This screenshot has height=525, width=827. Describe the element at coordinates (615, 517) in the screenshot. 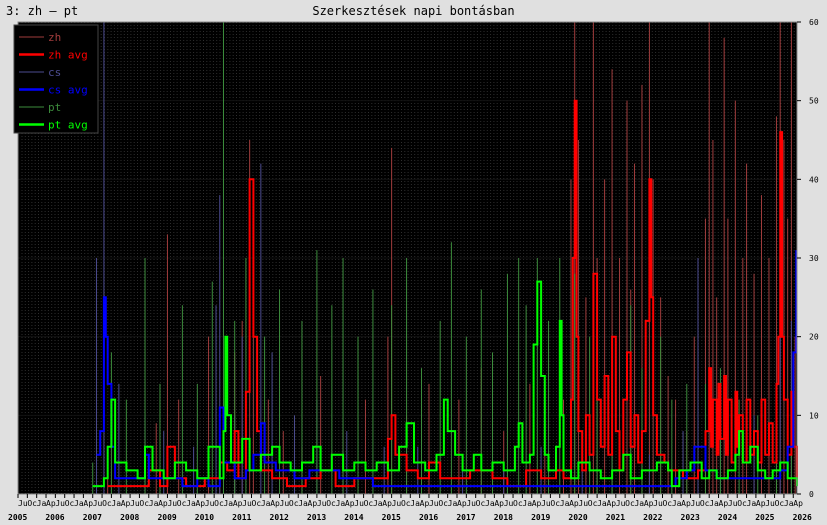

I see `x-year-label: 2021` at that location.